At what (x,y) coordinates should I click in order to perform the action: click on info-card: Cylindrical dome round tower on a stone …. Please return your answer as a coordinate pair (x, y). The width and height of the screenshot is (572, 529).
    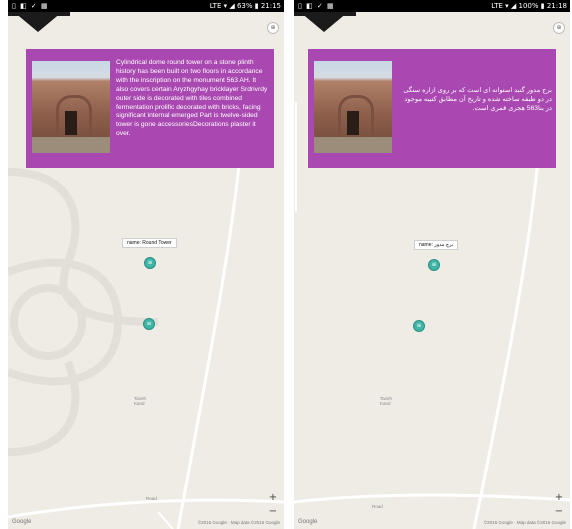
    Looking at the image, I should click on (150, 108).